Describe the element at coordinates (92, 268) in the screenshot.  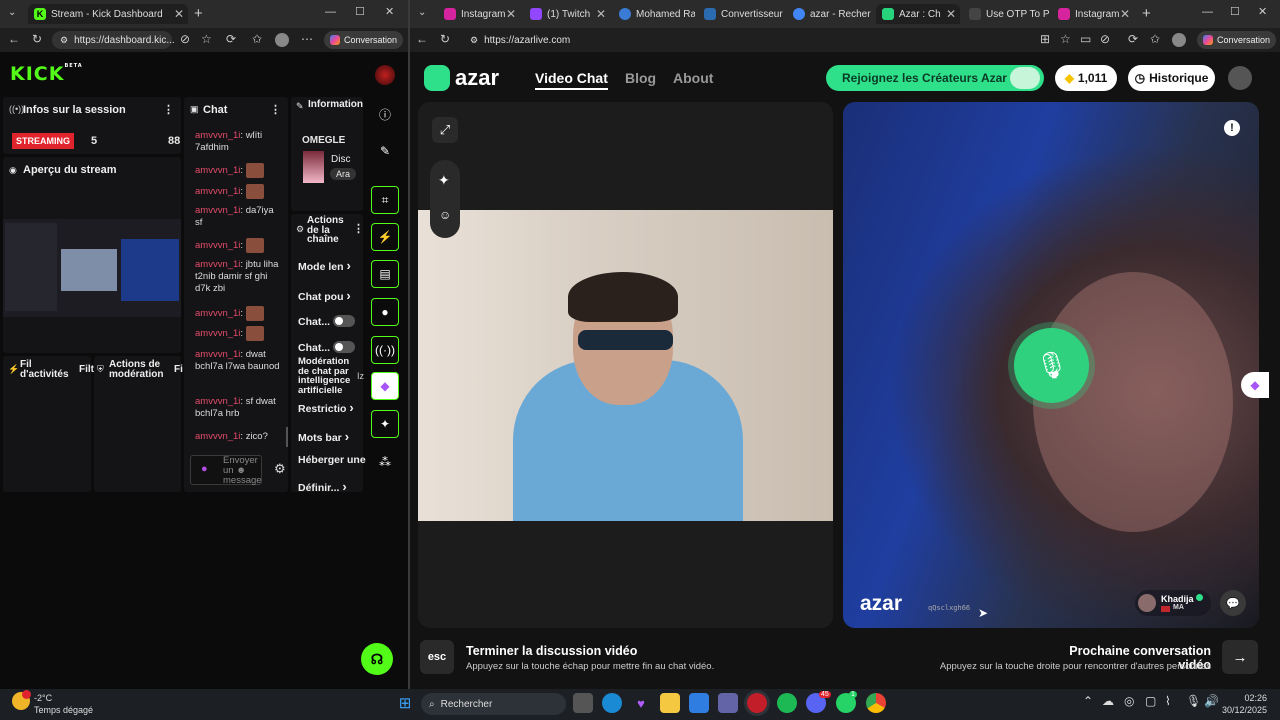
I see `stream-preview-thumbnail` at that location.